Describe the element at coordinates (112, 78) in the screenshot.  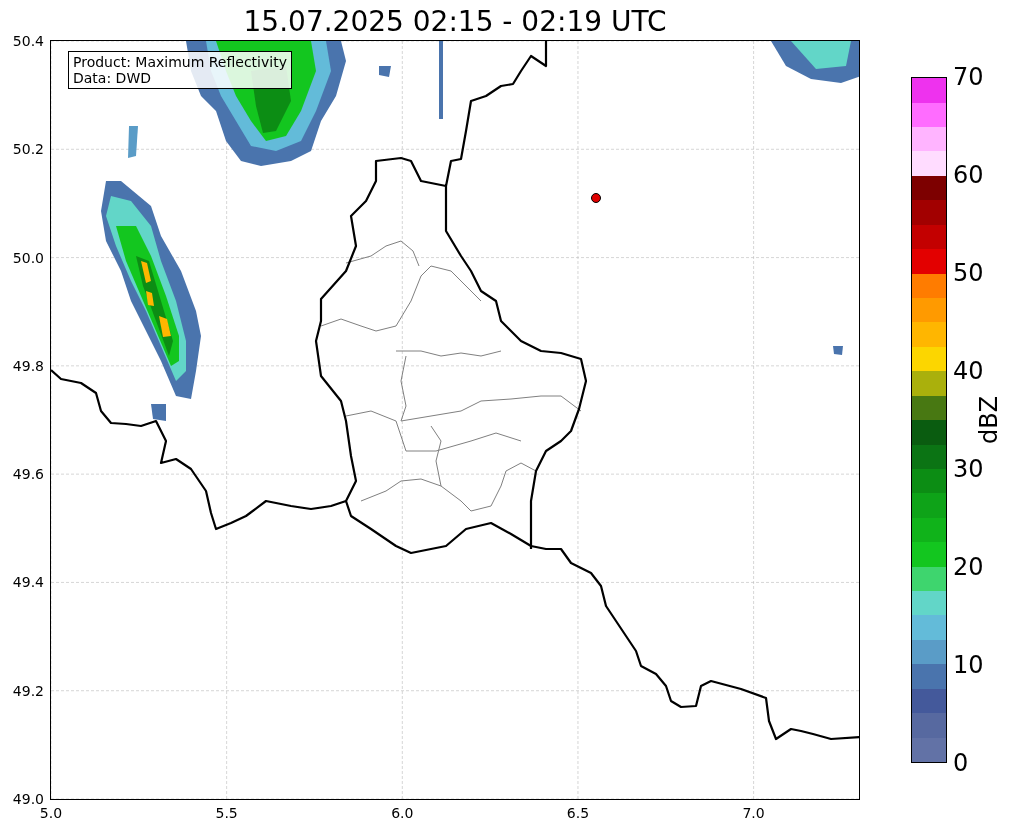
I see `info-text: Data: DWD` at that location.